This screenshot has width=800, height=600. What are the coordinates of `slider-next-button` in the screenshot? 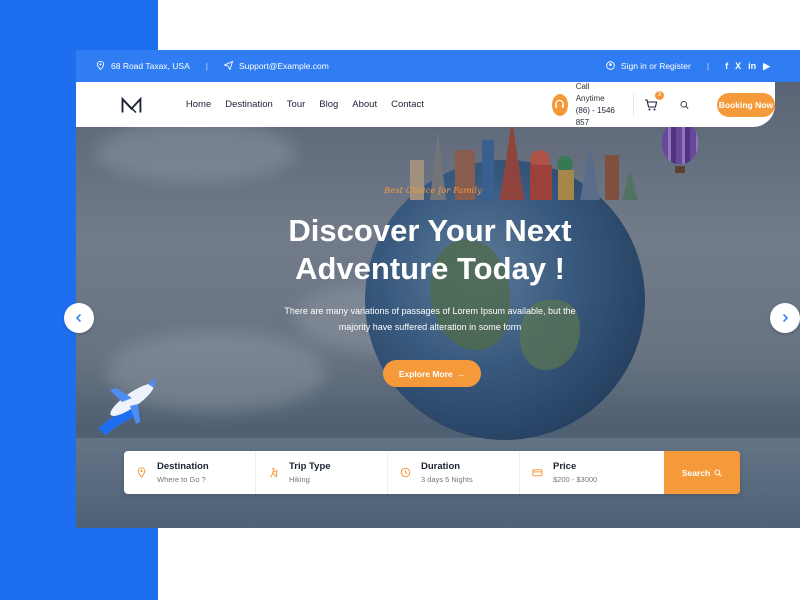 It's located at (785, 318).